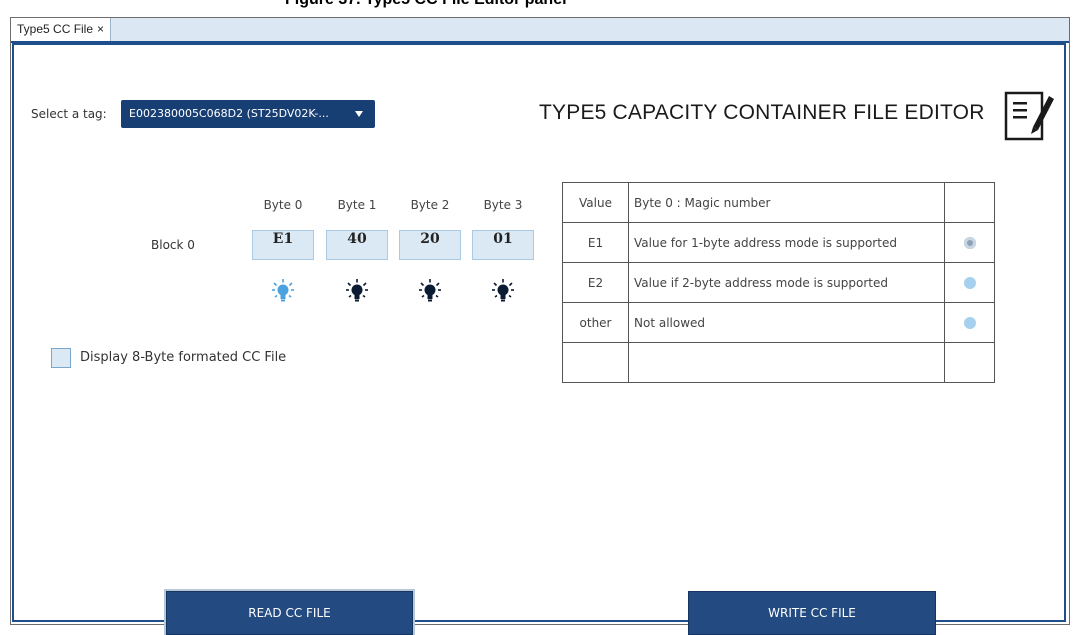  What do you see at coordinates (430, 245) in the screenshot?
I see `byte-2-field: 20` at bounding box center [430, 245].